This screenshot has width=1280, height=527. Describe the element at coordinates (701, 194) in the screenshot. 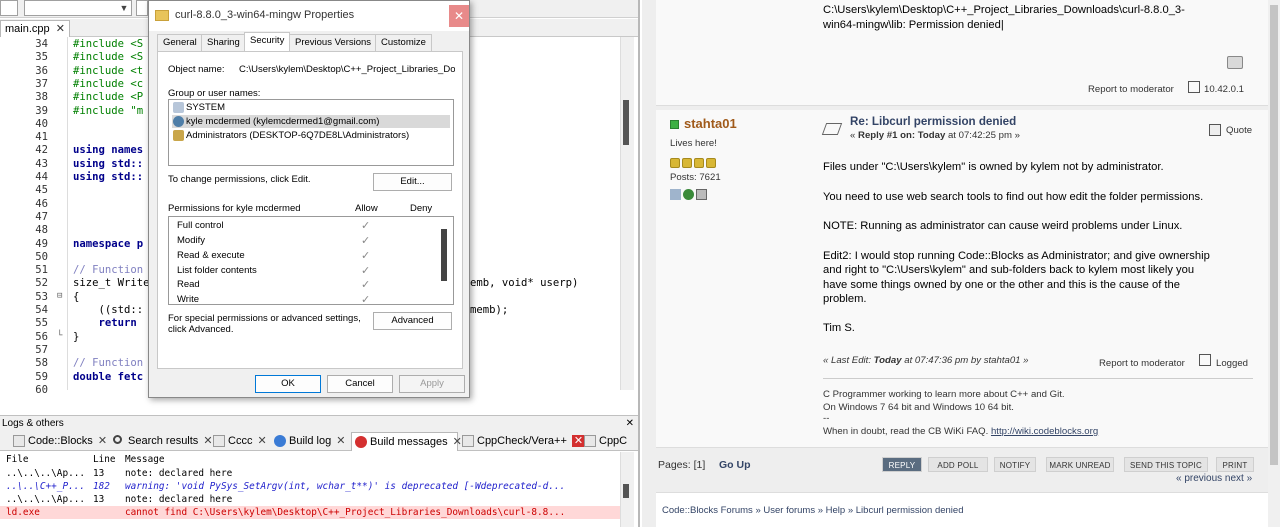

I see `message-icon` at that location.